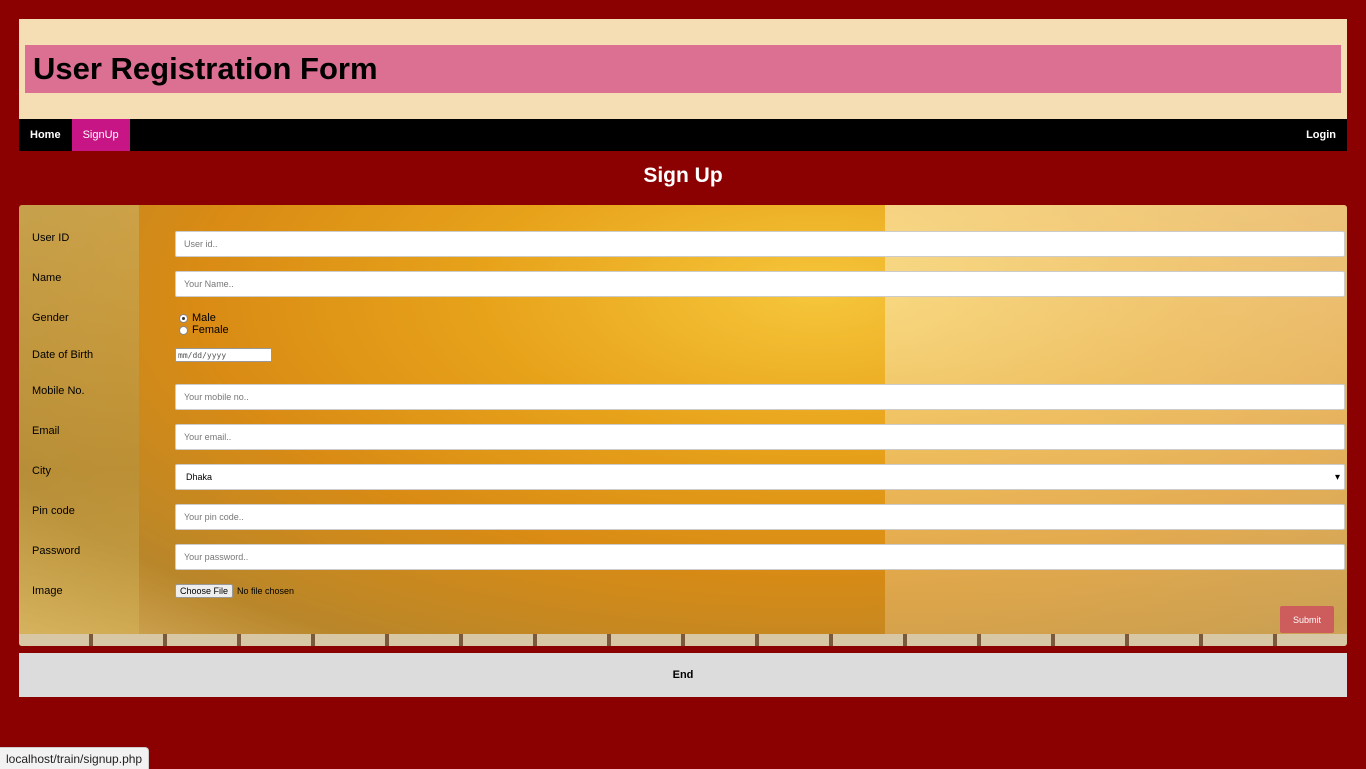 Image resolution: width=1366 pixels, height=769 pixels. What do you see at coordinates (183, 330) in the screenshot?
I see `female-radio` at bounding box center [183, 330].